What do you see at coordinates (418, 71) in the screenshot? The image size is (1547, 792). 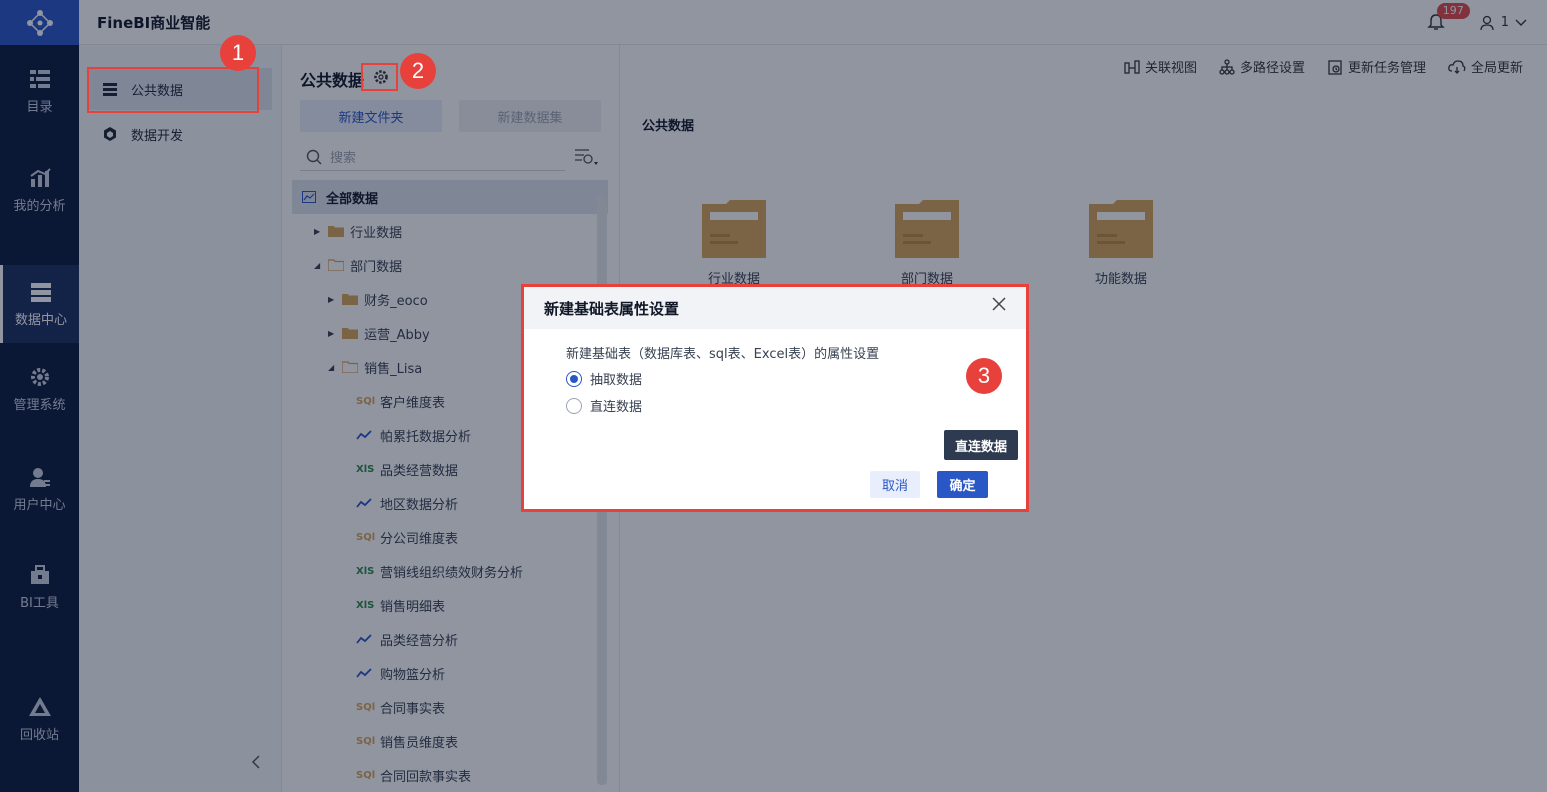 I see `step-marker-2: 2` at bounding box center [418, 71].